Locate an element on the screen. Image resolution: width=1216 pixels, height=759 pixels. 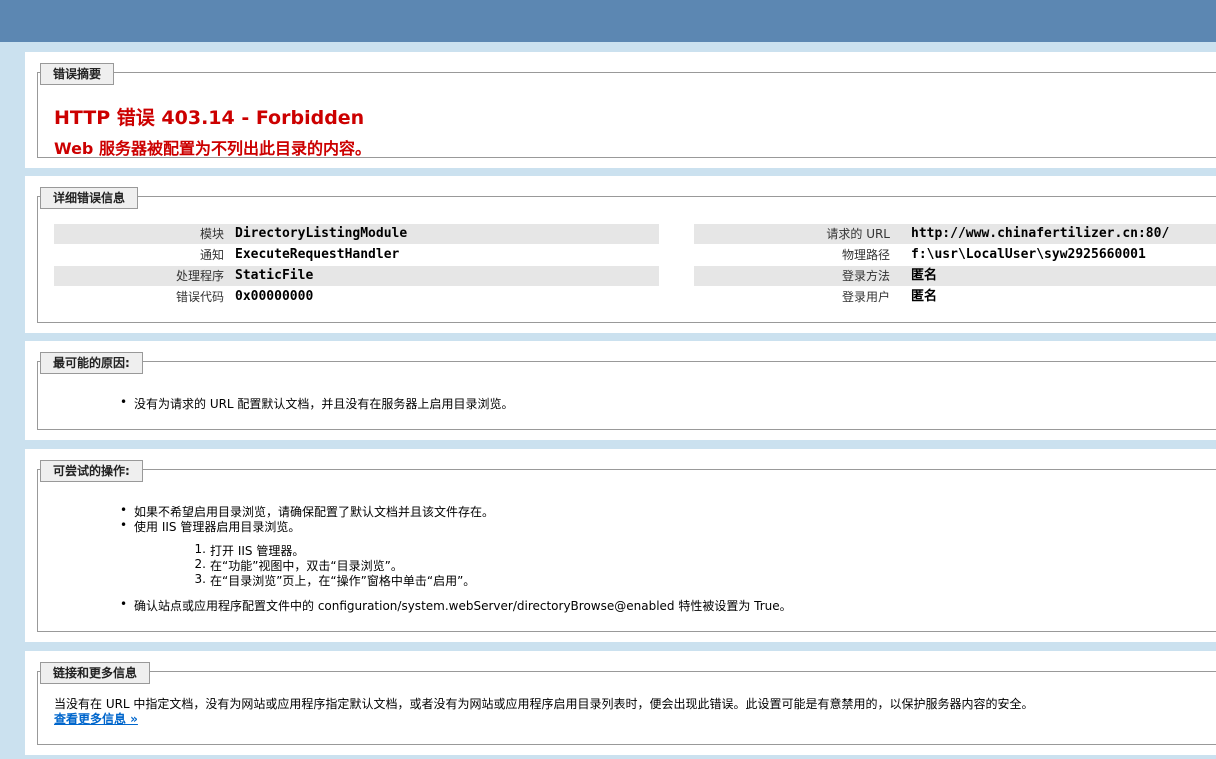
step-number: 1. is located at coordinates (200, 549).